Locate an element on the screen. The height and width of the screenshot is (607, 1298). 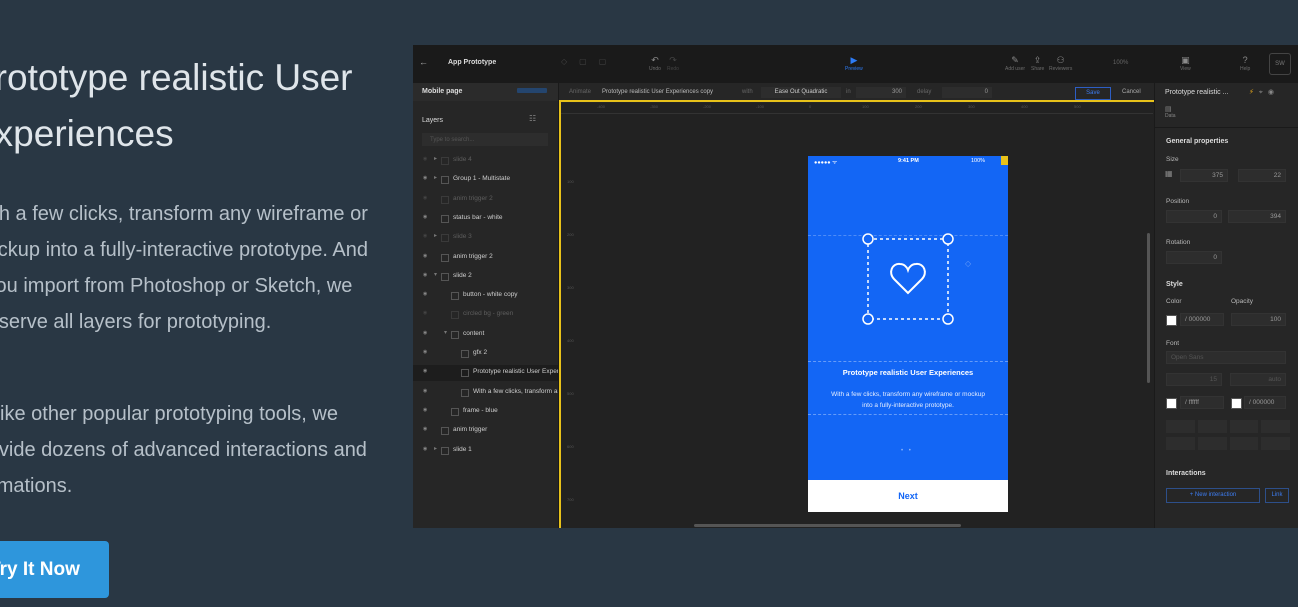
layer-name: button - white copy is located at coordinates (490, 295).